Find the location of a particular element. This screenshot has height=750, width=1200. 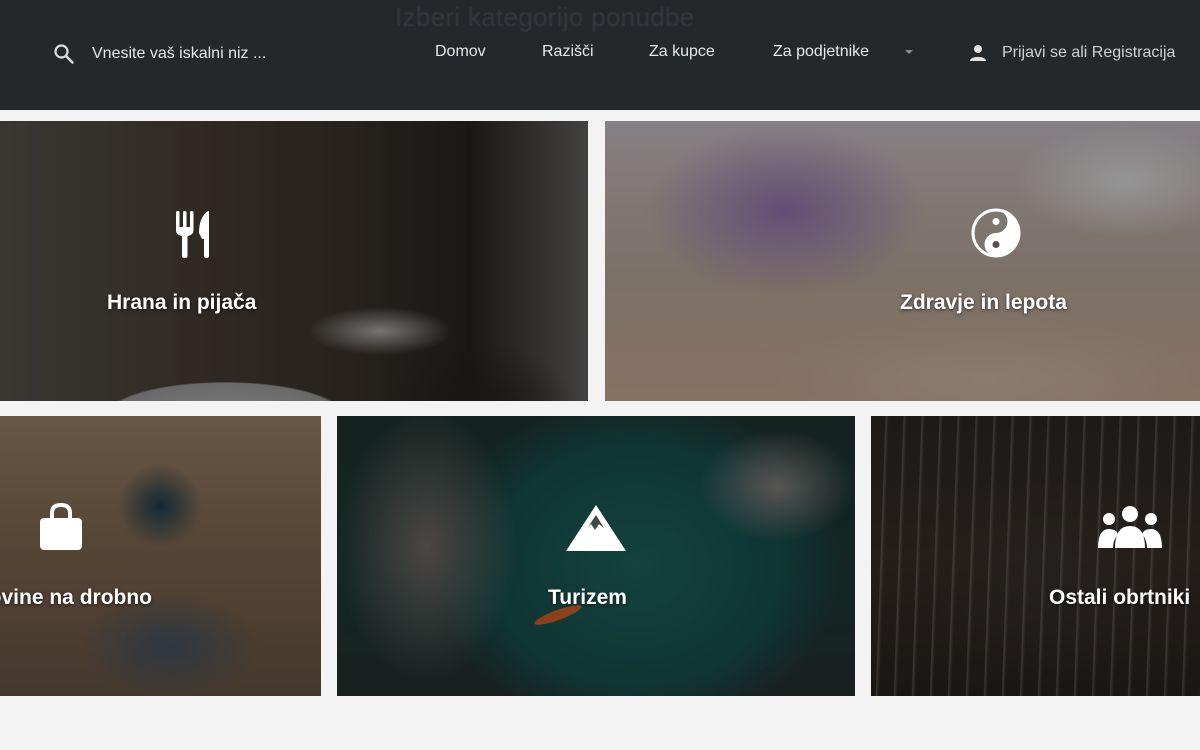

yin-yang-icon is located at coordinates (996, 233).